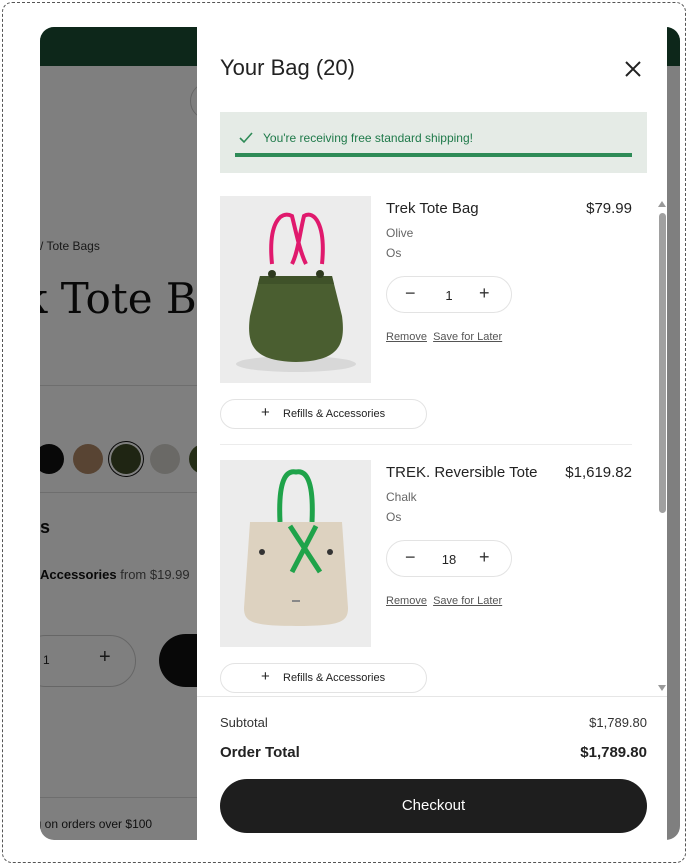 Image resolution: width=690 pixels, height=867 pixels. Describe the element at coordinates (633, 69) in the screenshot. I see `close-icon` at that location.